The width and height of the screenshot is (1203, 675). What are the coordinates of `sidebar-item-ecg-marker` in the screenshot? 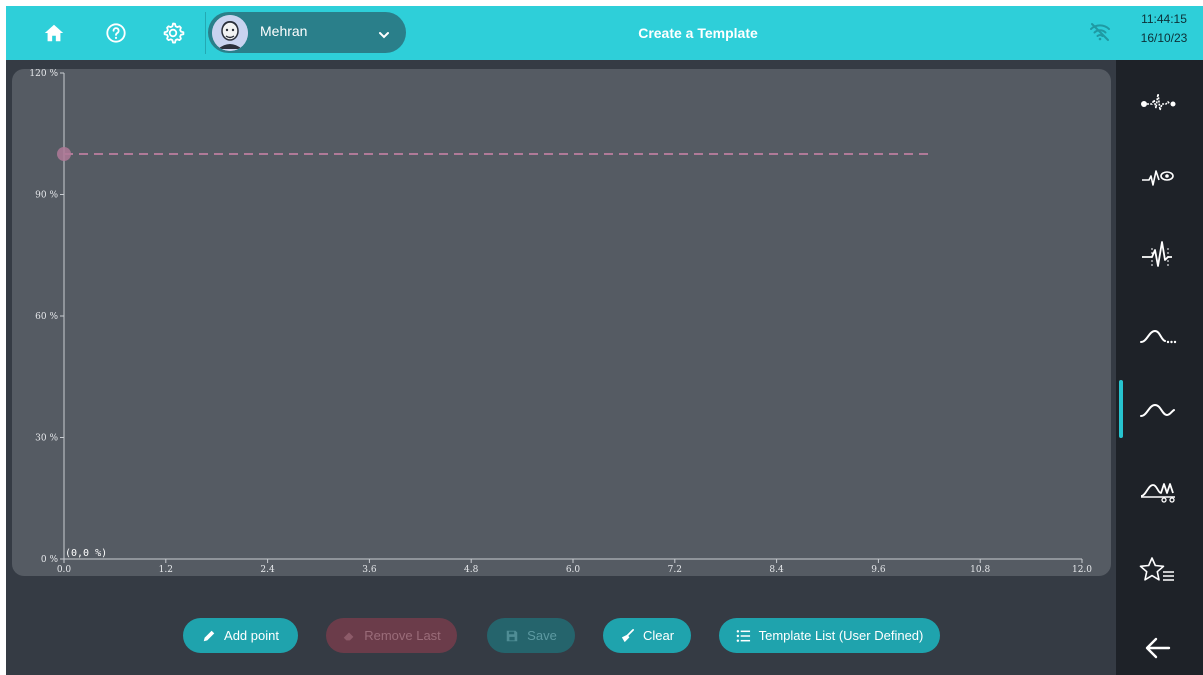 It's located at (1158, 102).